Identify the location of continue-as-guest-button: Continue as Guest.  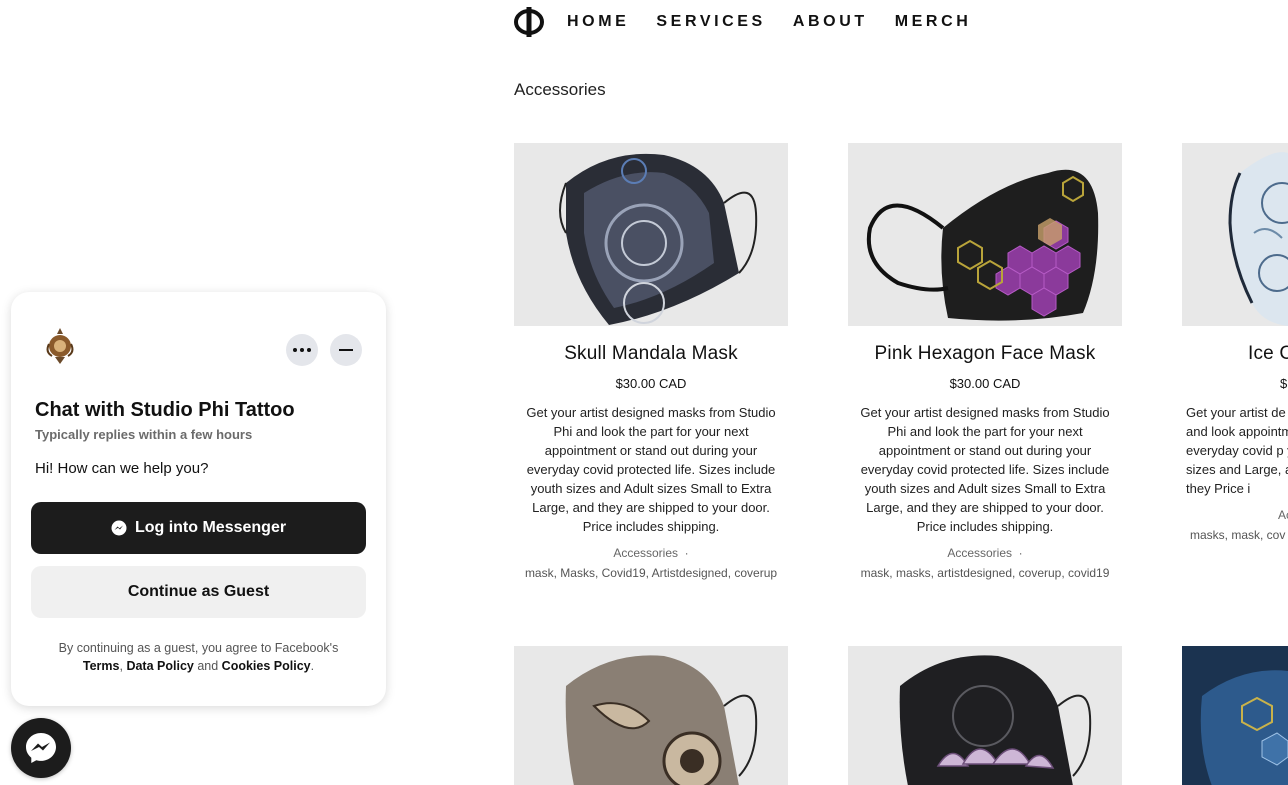
(198, 592).